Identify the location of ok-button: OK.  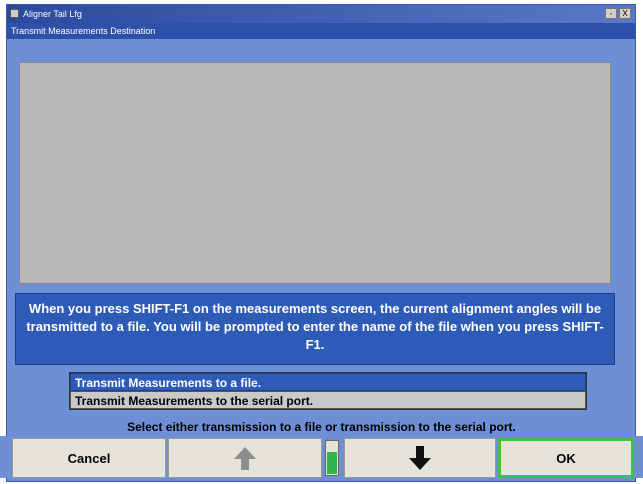
(566, 458).